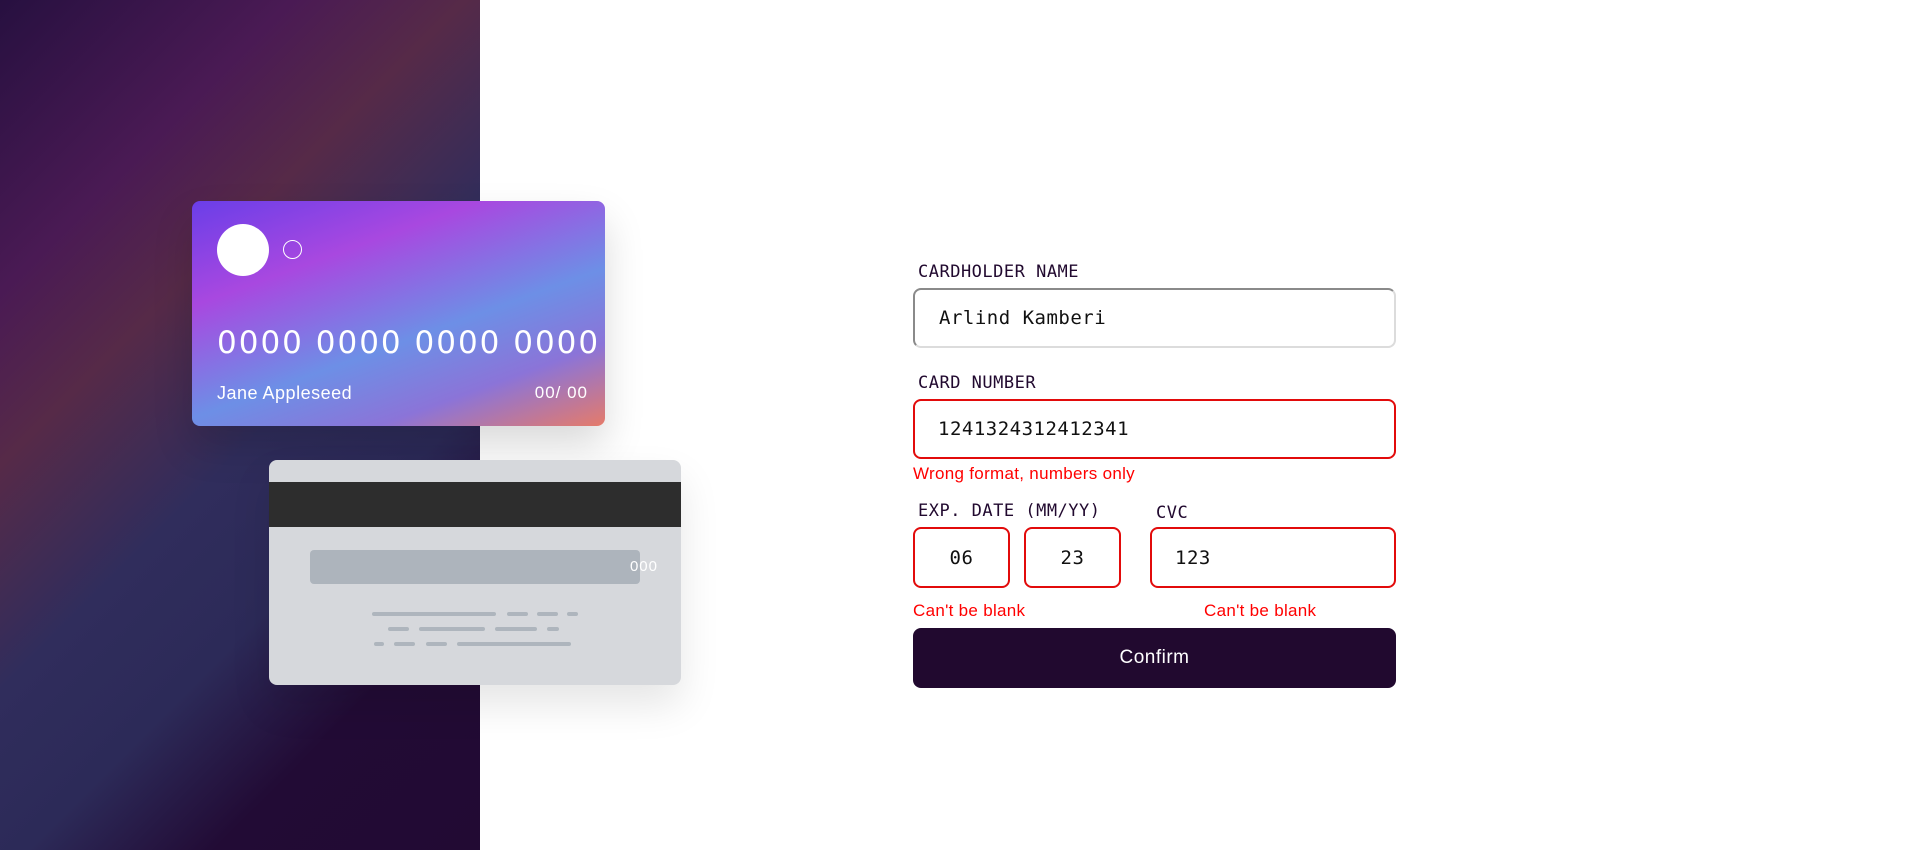 The height and width of the screenshot is (850, 1920). I want to click on cardholder-label: CARDHOLDER NAME, so click(999, 272).